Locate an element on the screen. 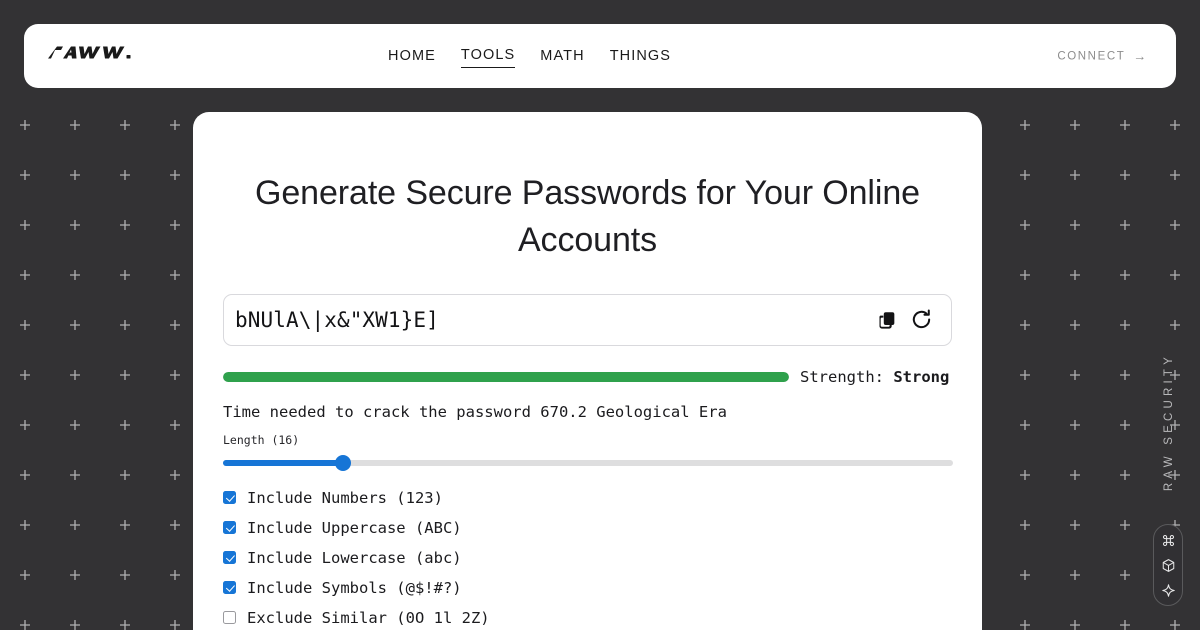  command-icon is located at coordinates (1168, 540).